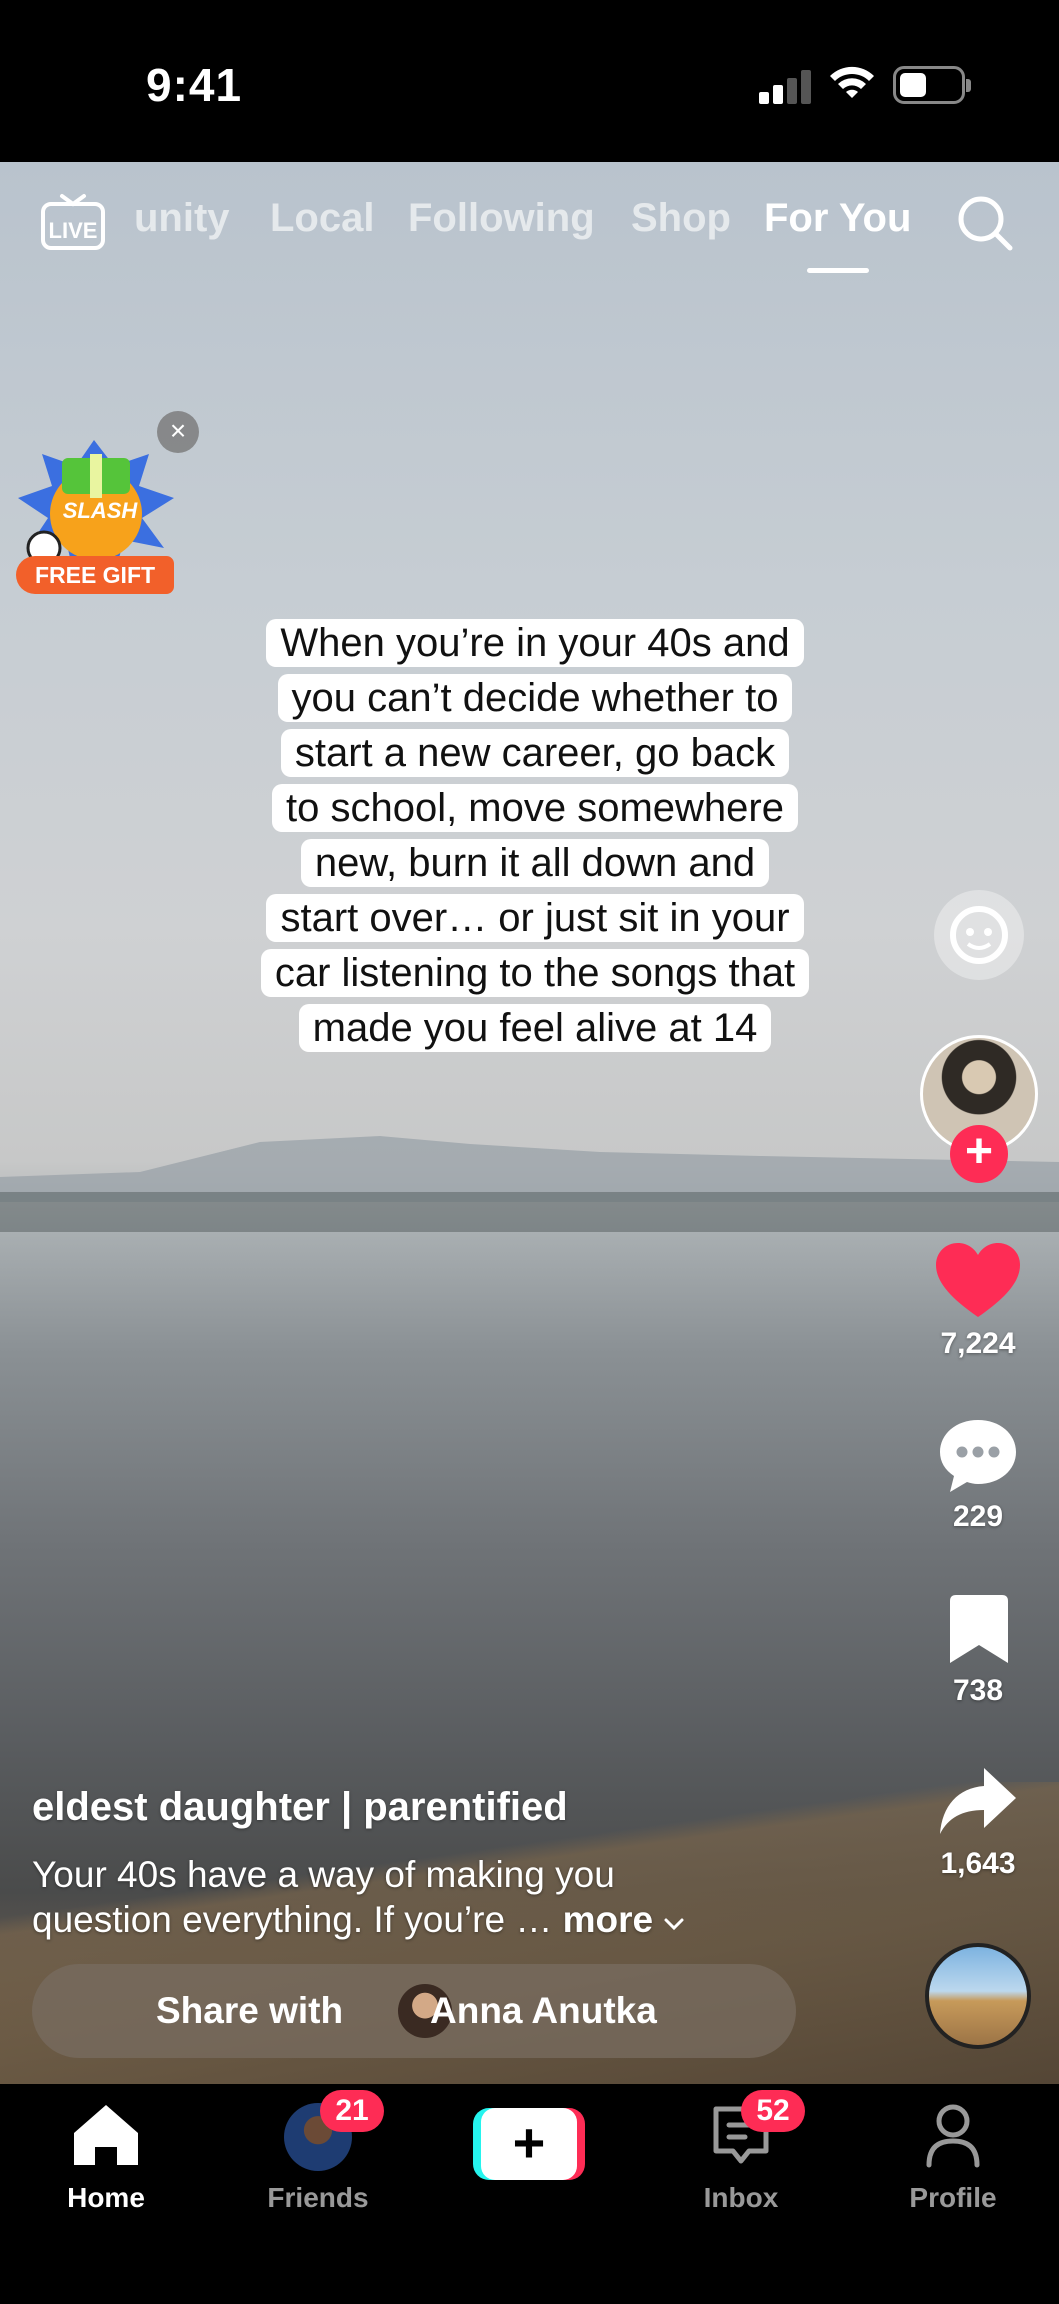 Image resolution: width=1059 pixels, height=2304 pixels. I want to click on home-icon, so click(106, 2135).